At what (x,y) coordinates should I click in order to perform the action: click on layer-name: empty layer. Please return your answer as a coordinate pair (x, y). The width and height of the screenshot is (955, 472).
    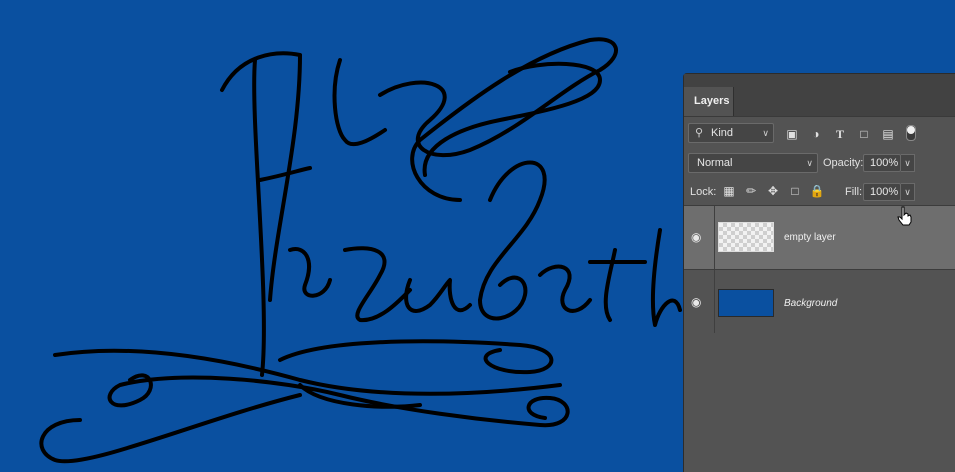
    Looking at the image, I should click on (810, 237).